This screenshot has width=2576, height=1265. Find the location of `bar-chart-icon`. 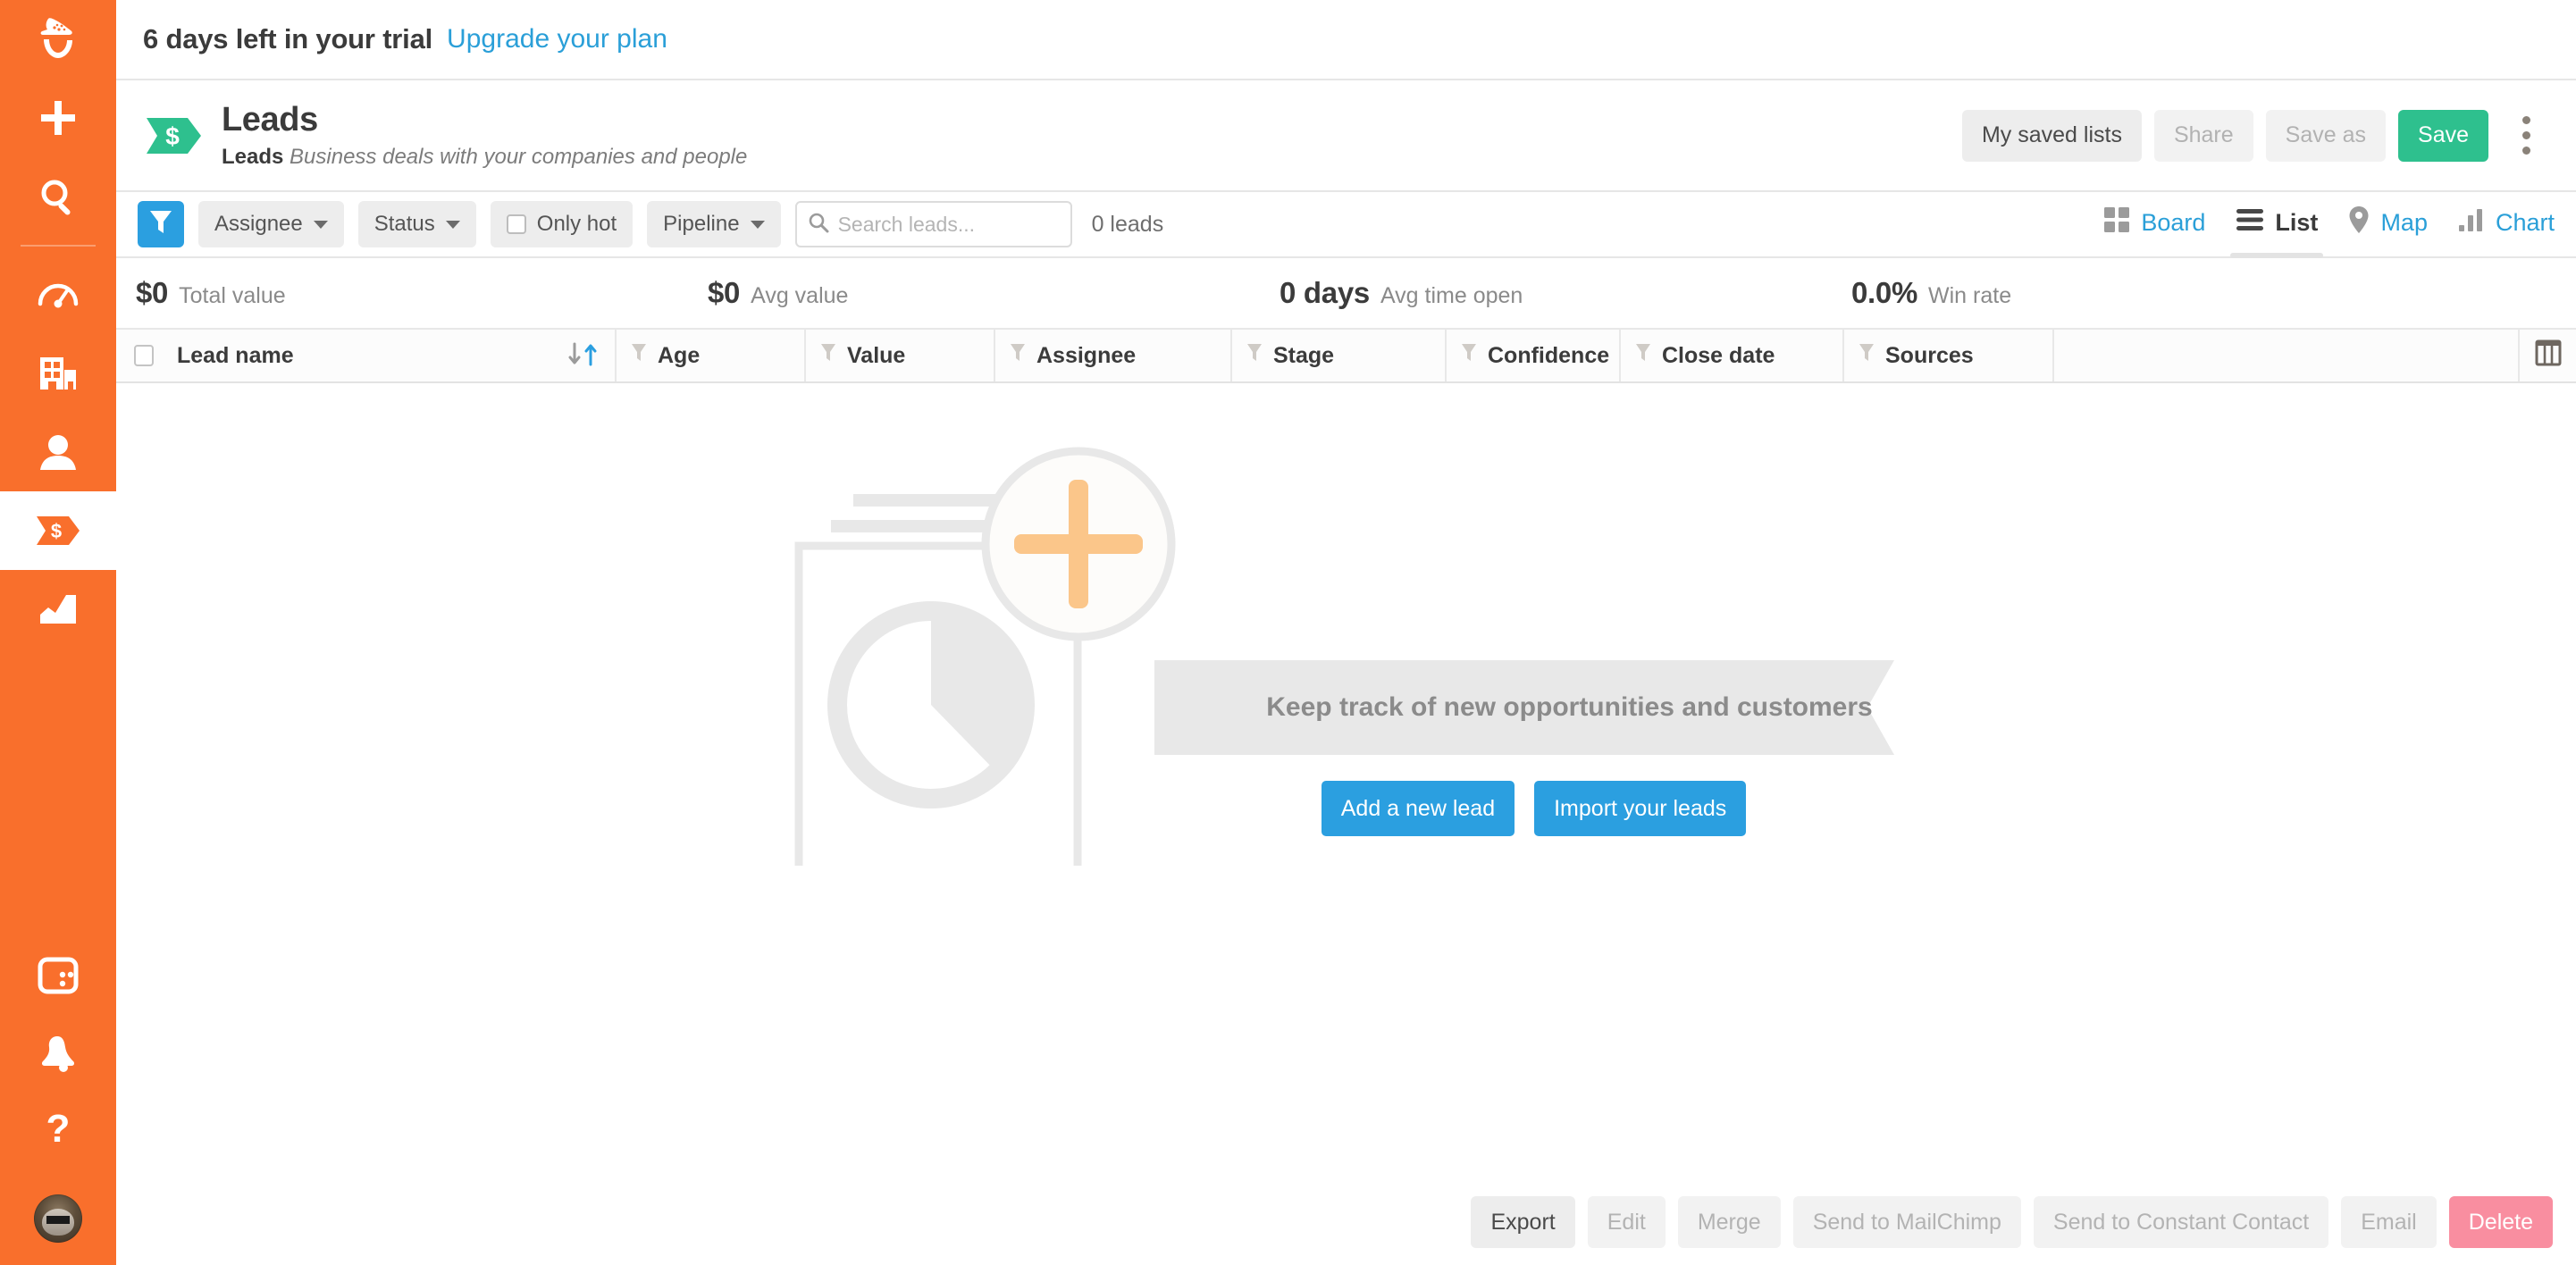

bar-chart-icon is located at coordinates (2471, 223).